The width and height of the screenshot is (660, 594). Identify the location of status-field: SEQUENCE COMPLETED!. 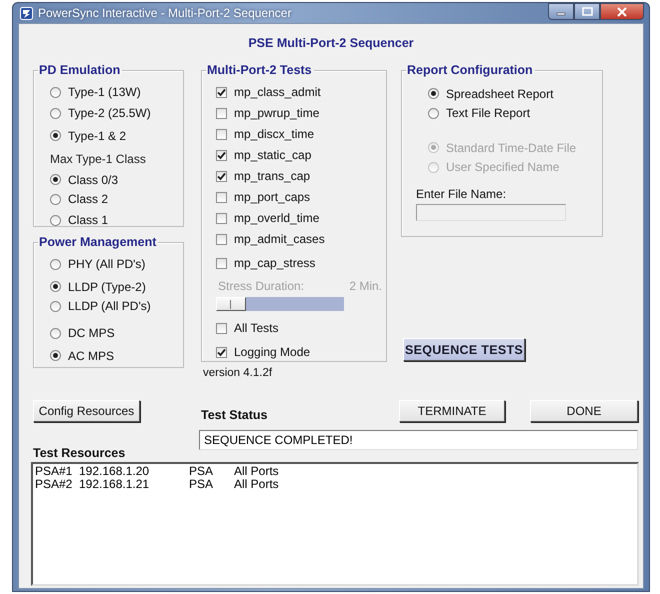
(418, 440).